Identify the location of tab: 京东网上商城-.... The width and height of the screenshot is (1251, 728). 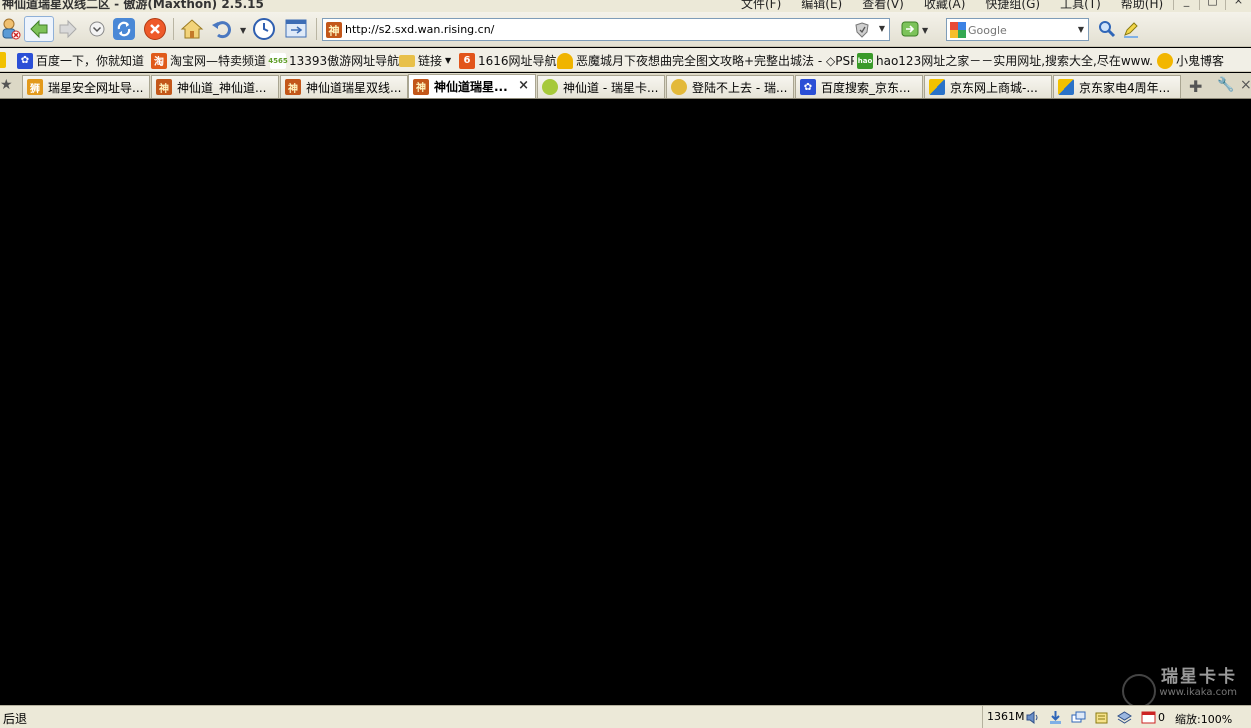
(988, 86).